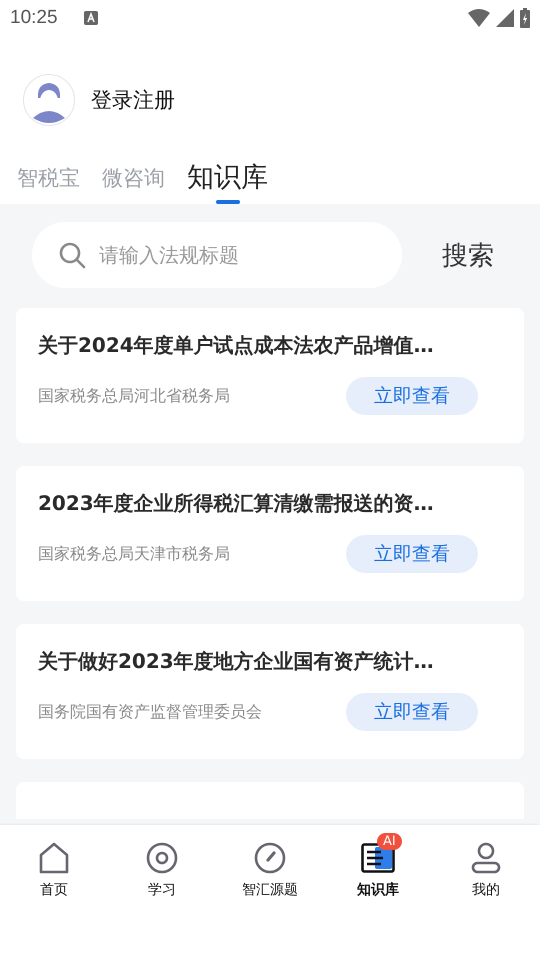 The height and width of the screenshot is (960, 540). What do you see at coordinates (486, 858) in the screenshot?
I see `person-icon` at bounding box center [486, 858].